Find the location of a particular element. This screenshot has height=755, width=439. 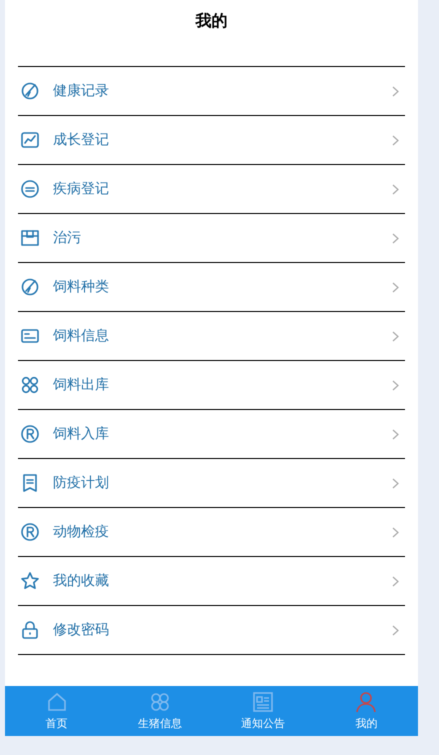

menu-item: 健康记录 is located at coordinates (211, 91).